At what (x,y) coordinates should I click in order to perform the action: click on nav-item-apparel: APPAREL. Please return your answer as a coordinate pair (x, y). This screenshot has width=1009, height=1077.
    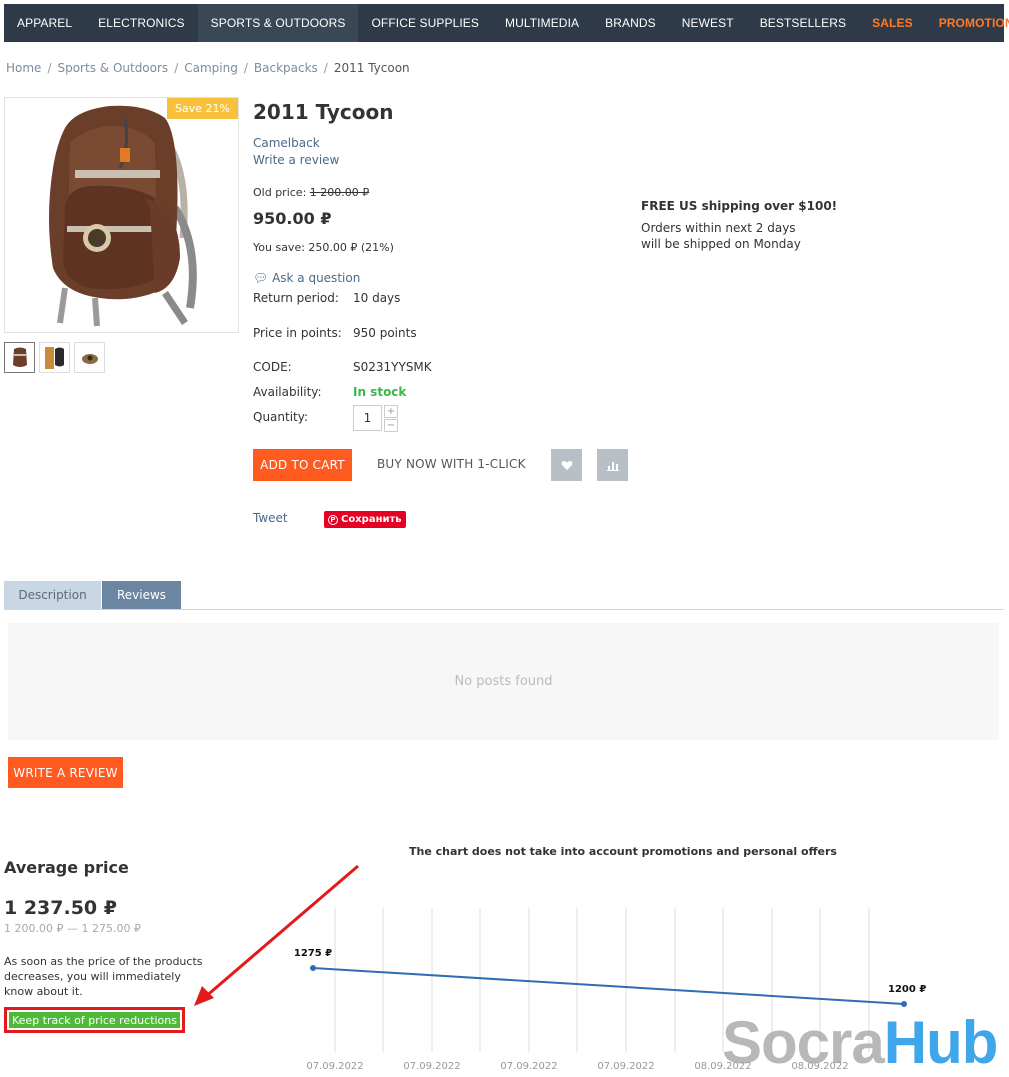
    Looking at the image, I should click on (44, 23).